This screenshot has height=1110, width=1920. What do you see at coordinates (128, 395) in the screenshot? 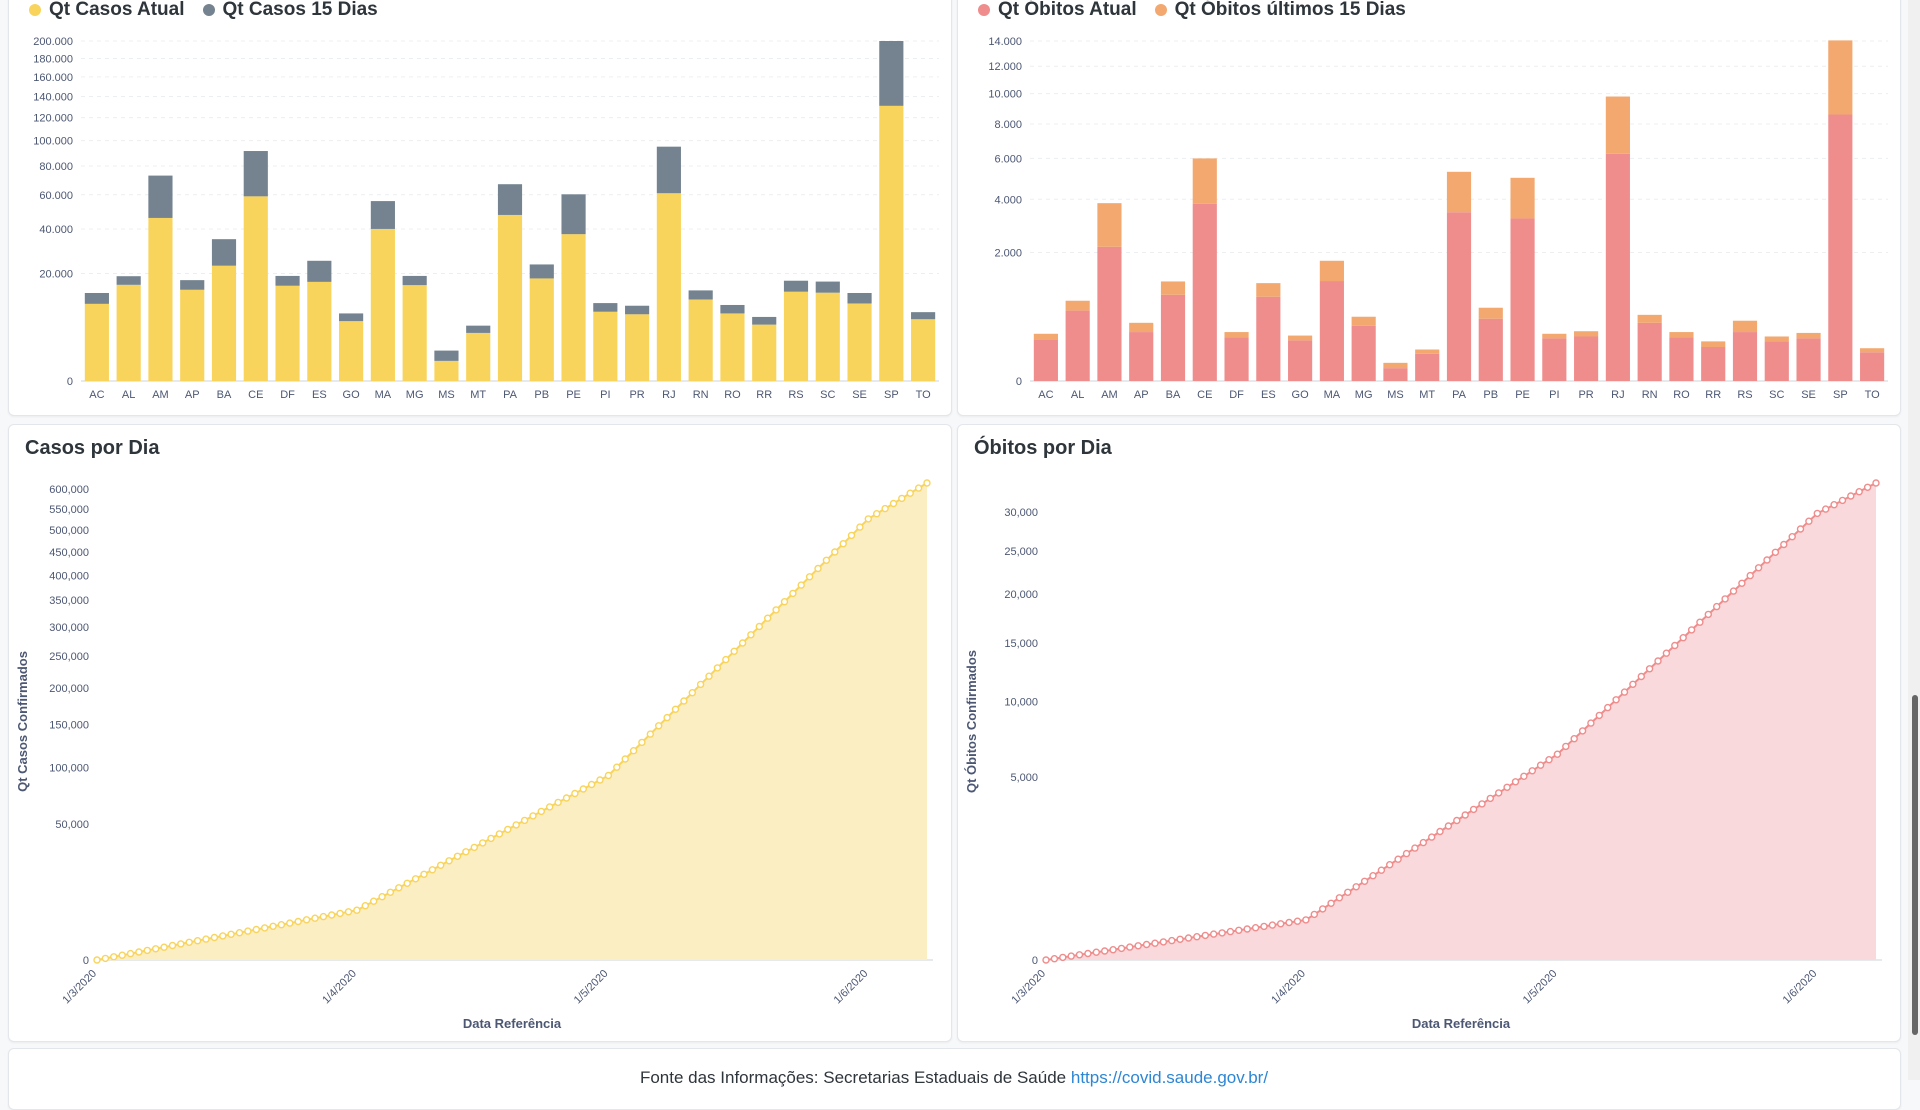
I see `x-tick-label: AL` at bounding box center [128, 395].